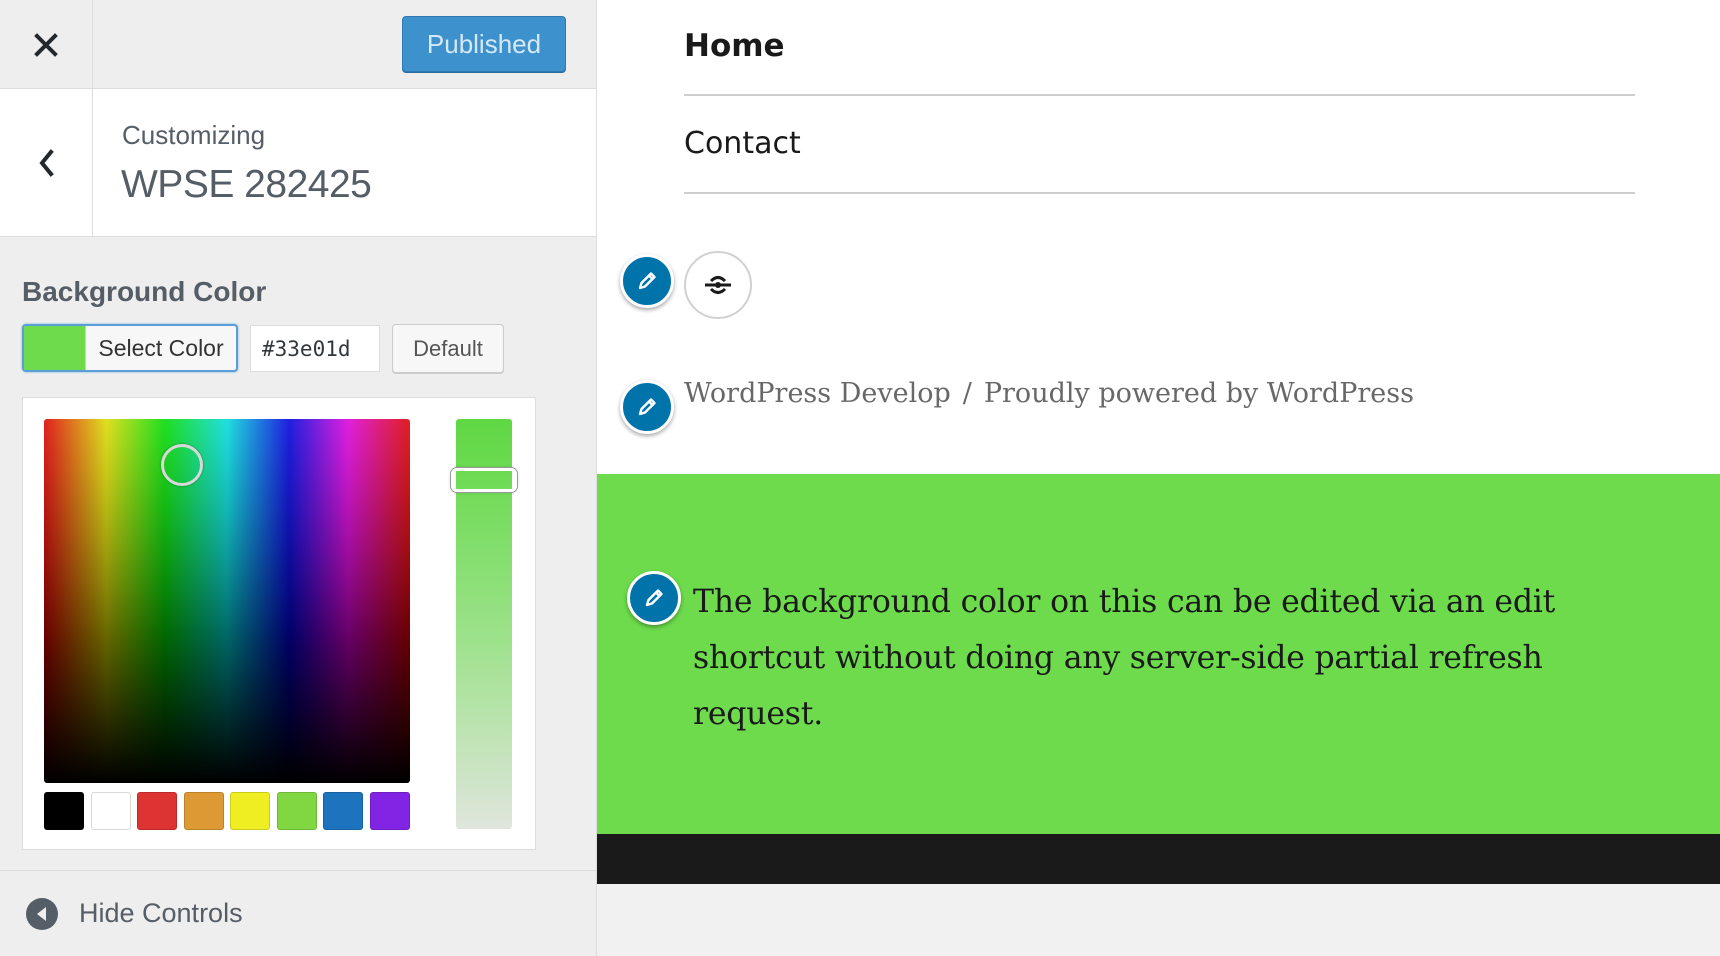  Describe the element at coordinates (1158, 859) in the screenshot. I see `dark-footer-bar` at that location.